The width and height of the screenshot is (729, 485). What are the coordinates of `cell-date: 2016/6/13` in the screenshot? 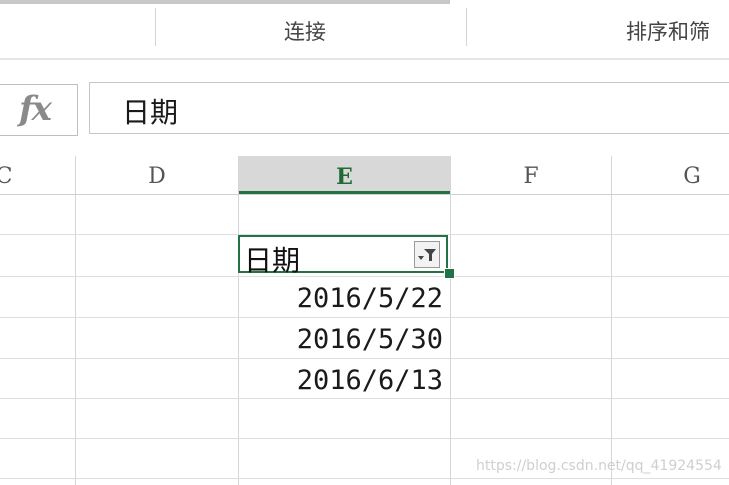 It's located at (341, 380).